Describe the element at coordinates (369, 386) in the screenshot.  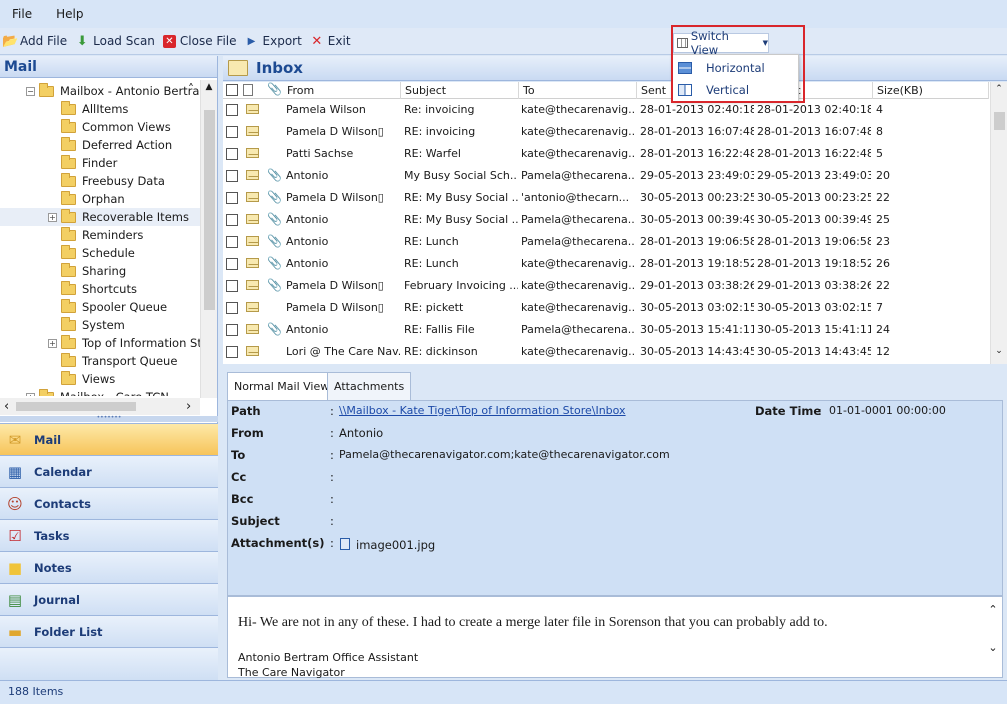
I see `tab-attachments: Attachments` at that location.